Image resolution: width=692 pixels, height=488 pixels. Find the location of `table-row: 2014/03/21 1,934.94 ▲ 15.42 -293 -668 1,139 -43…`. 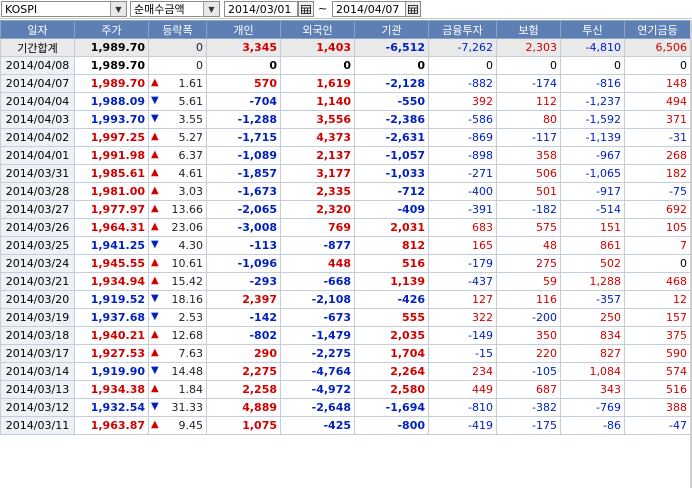

table-row: 2014/03/21 1,934.94 ▲ 15.42 -293 -668 1,139 -43… is located at coordinates (345, 281).